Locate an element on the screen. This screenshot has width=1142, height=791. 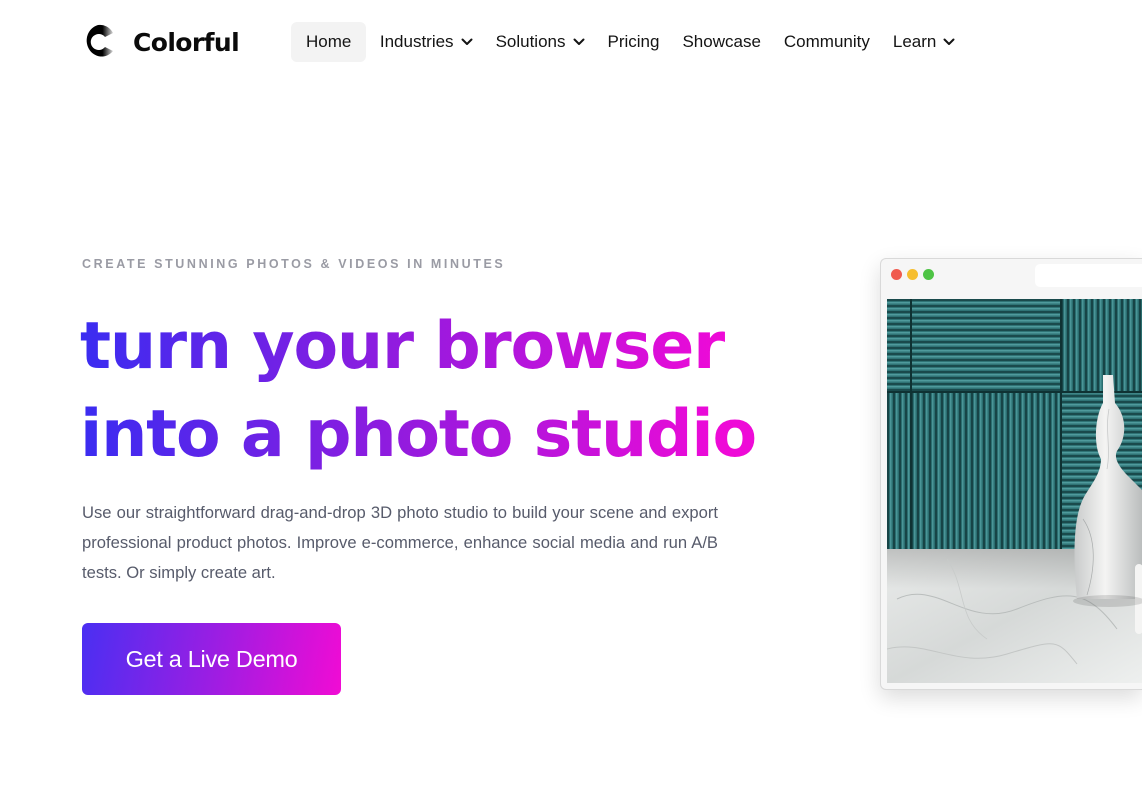
nav-item-learn: Learn is located at coordinates (923, 42).